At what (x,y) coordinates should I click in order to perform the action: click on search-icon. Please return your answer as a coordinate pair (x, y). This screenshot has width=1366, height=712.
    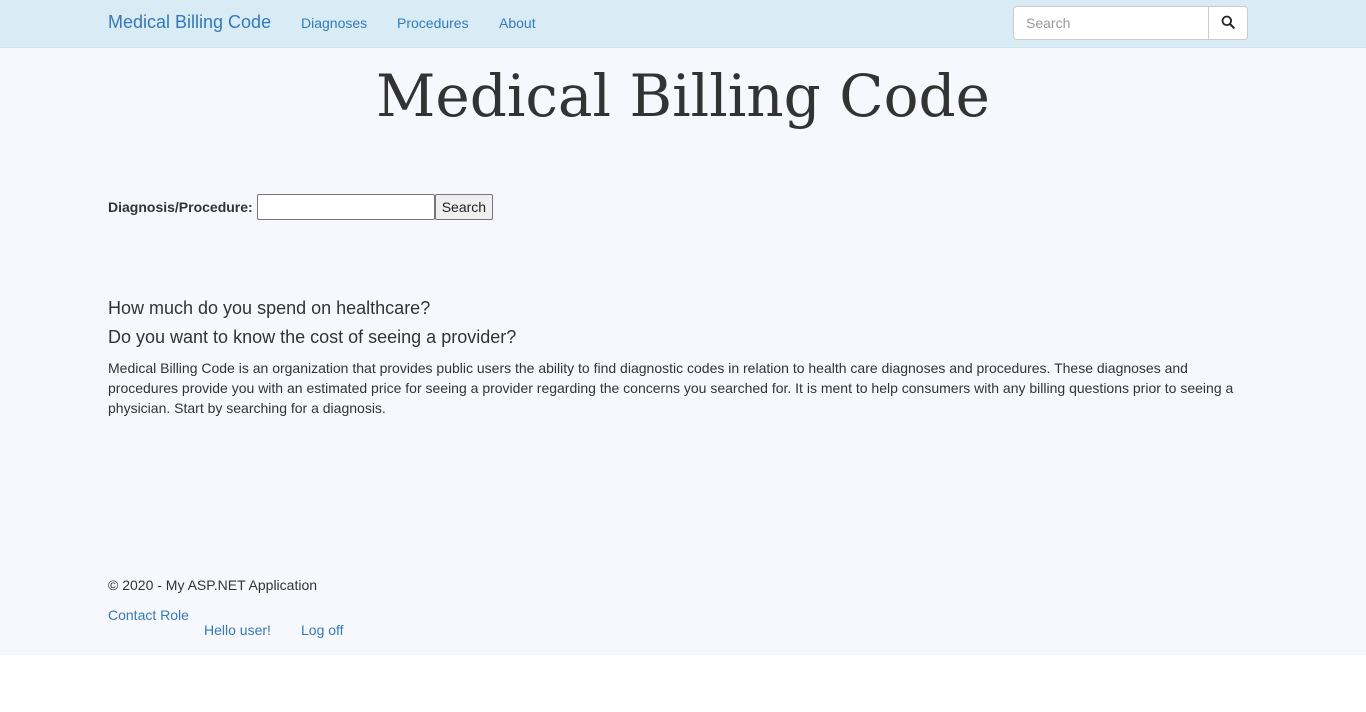
    Looking at the image, I should click on (1228, 23).